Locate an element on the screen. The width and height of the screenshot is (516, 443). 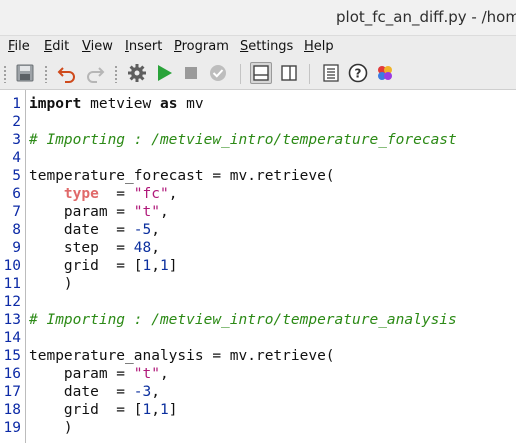
help-icon: ? is located at coordinates (358, 73).